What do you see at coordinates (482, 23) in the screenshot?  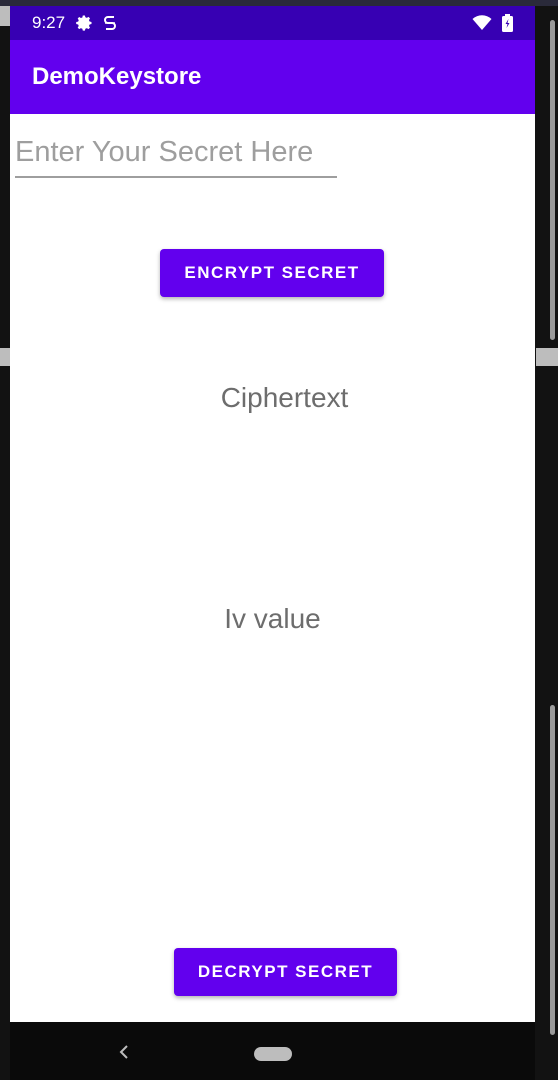 I see `wifi-icon` at bounding box center [482, 23].